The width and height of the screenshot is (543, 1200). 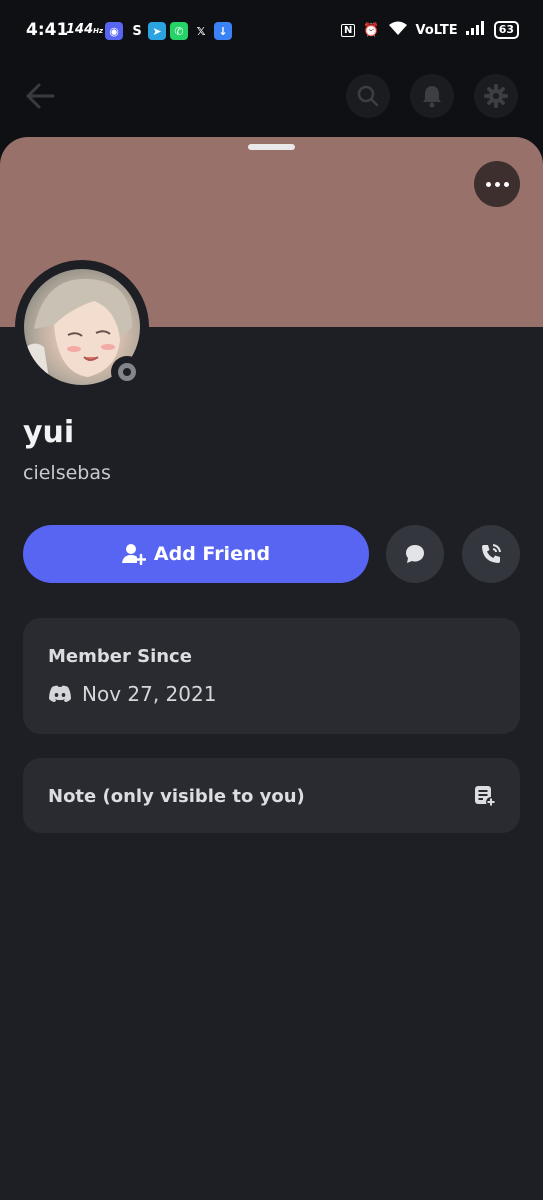 I want to click on alarm-icon: ⏰, so click(x=371, y=30).